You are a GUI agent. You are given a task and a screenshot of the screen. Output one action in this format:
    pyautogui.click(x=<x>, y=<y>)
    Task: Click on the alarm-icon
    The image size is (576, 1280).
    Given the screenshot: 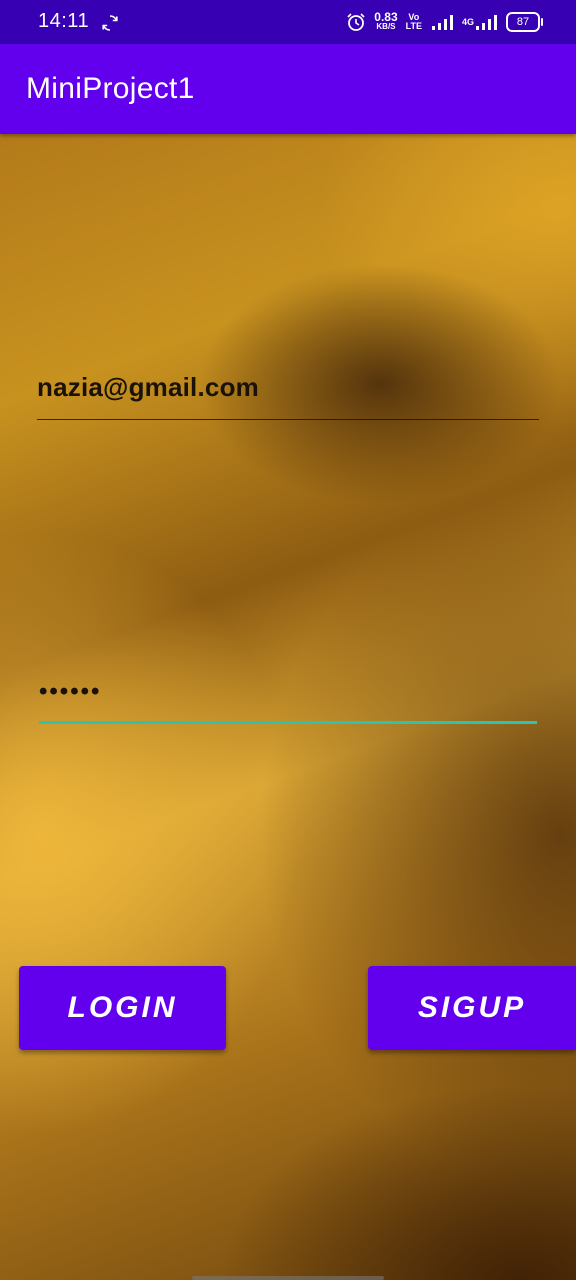 What is the action you would take?
    pyautogui.click(x=356, y=22)
    